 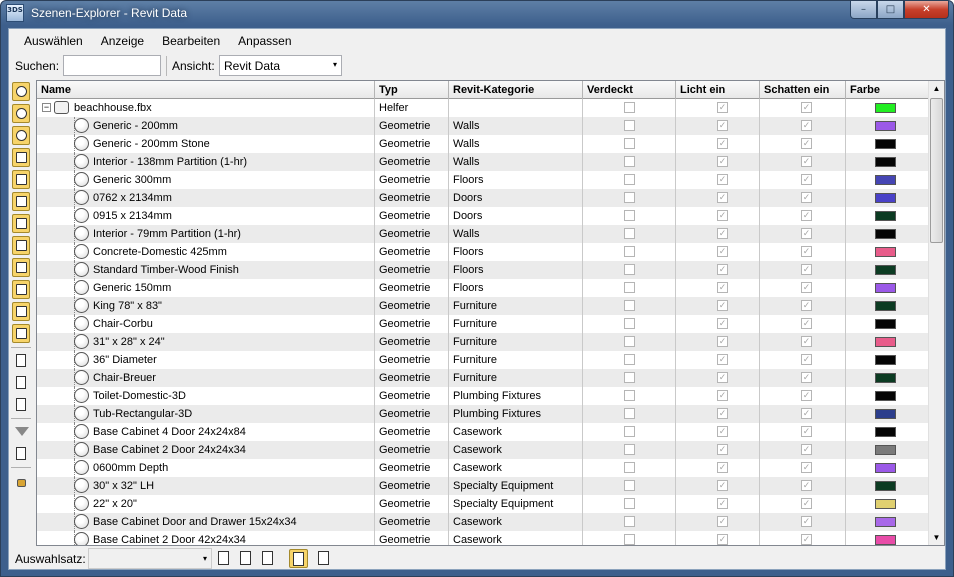 What do you see at coordinates (483, 108) in the screenshot?
I see `table-row-root: − beachhouse.fbx Helfer ✓ ✓` at bounding box center [483, 108].